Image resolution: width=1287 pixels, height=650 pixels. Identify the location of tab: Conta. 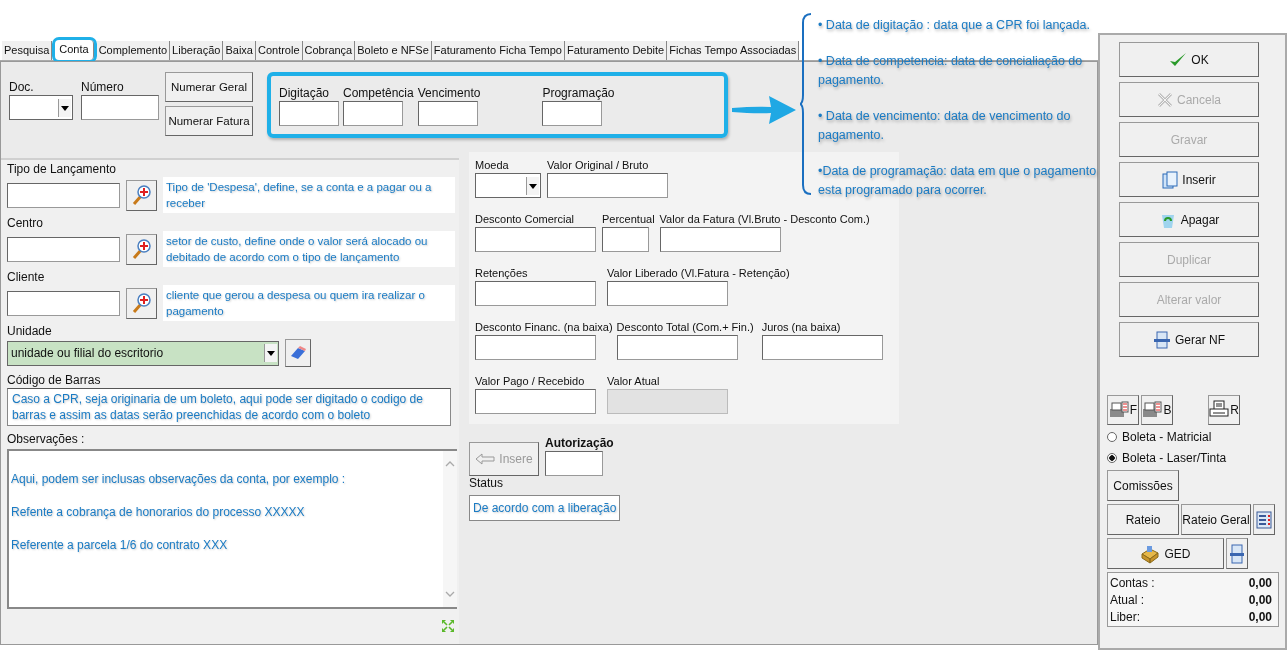
(74, 50).